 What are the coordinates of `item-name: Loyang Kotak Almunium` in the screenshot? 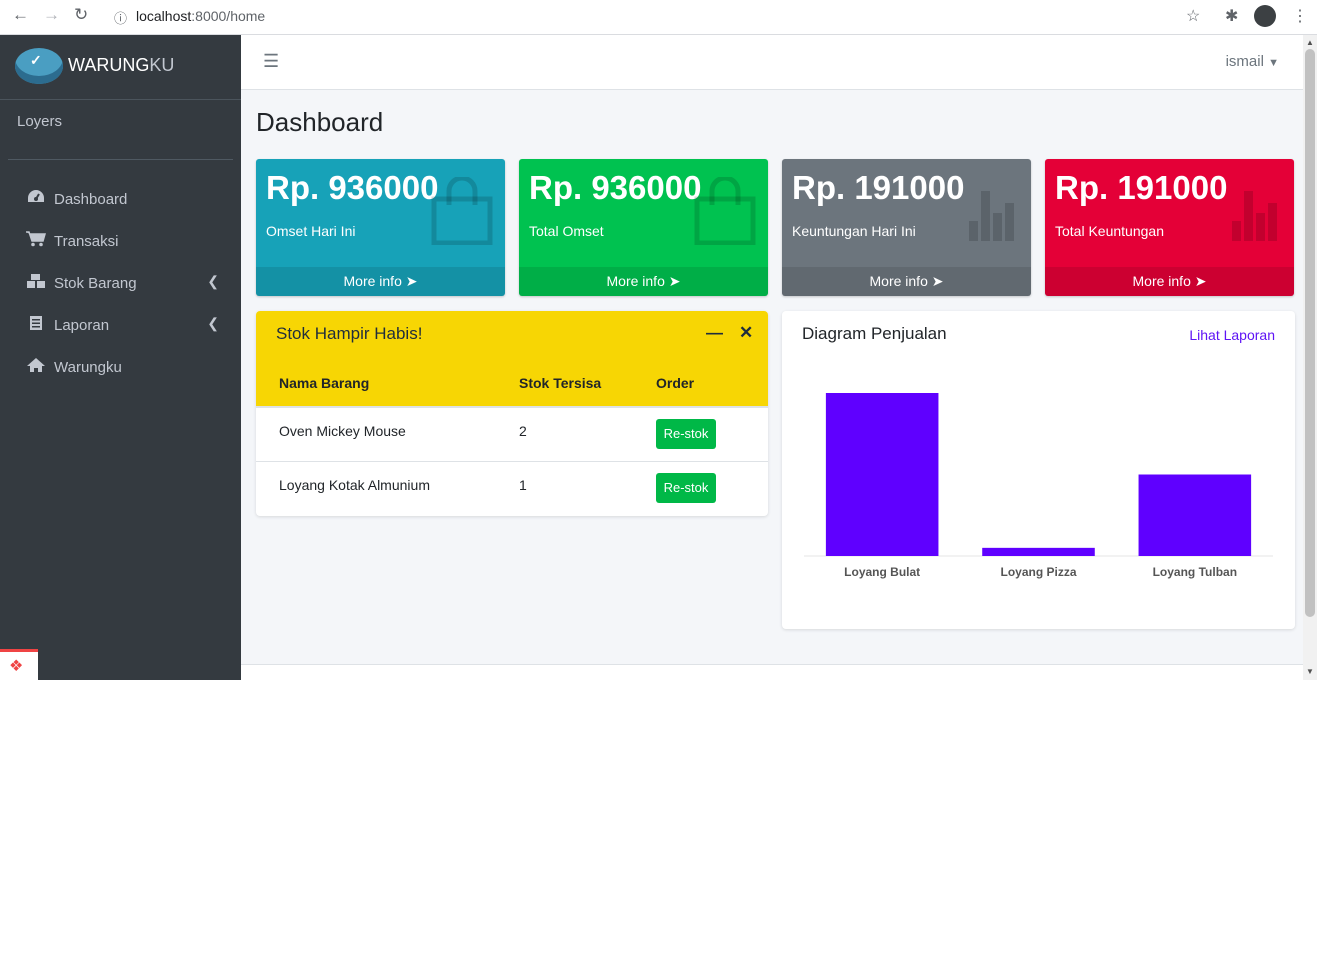 It's located at (354, 485).